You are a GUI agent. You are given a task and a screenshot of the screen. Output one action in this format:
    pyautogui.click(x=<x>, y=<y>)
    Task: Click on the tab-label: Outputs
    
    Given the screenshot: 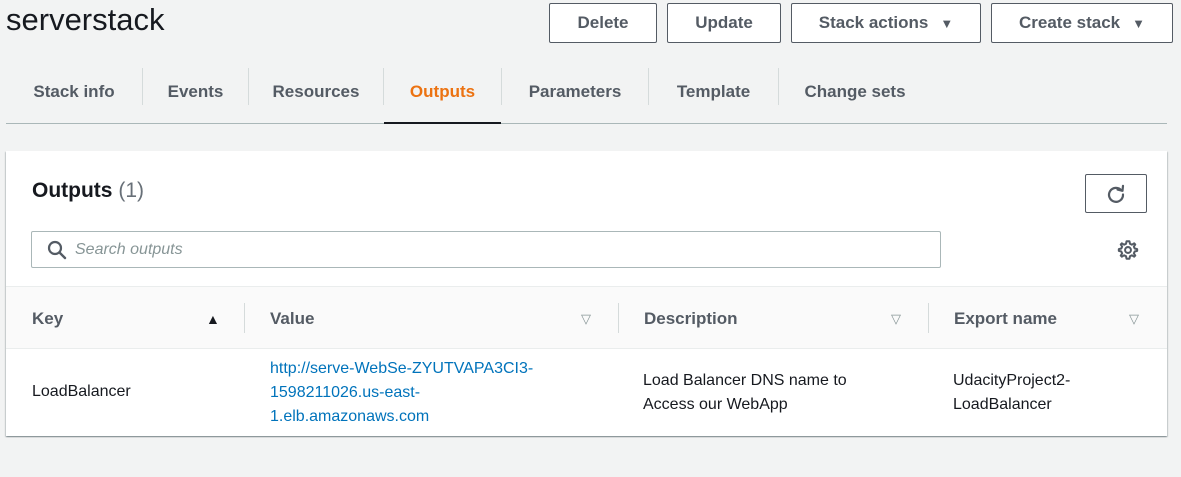 What is the action you would take?
    pyautogui.click(x=442, y=91)
    